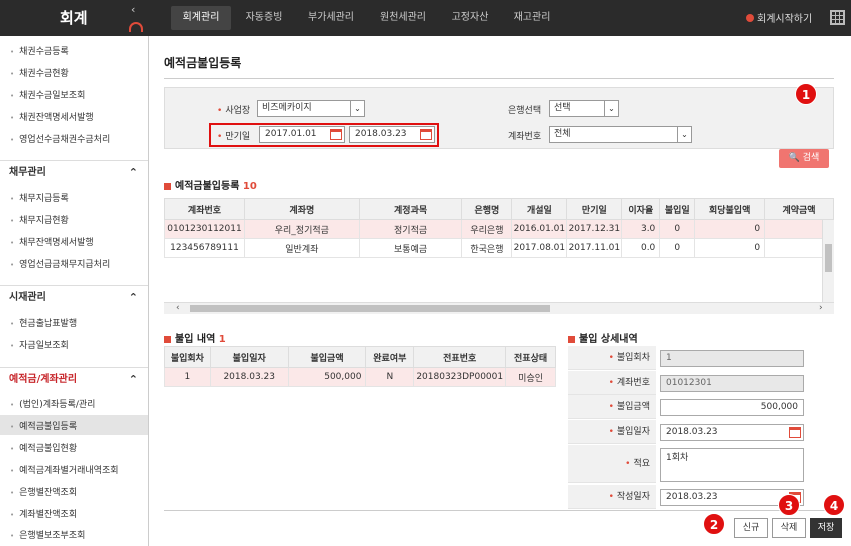 Image resolution: width=851 pixels, height=546 pixels. I want to click on deposit-list-title: 예적금불입등록 10, so click(210, 184).